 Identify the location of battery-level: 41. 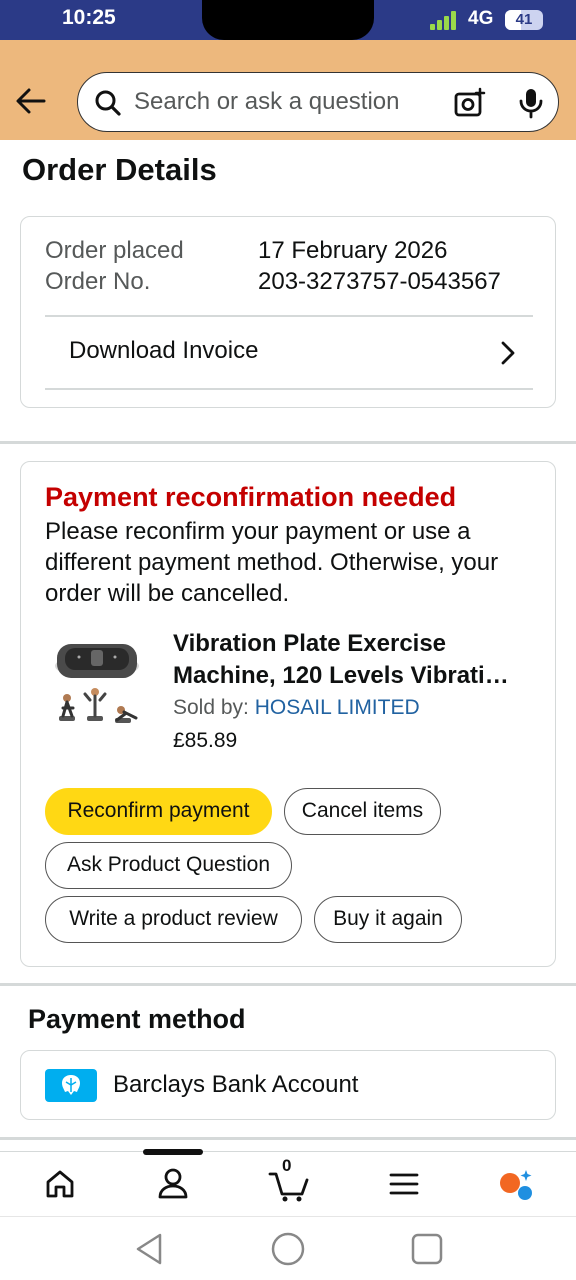
(524, 19).